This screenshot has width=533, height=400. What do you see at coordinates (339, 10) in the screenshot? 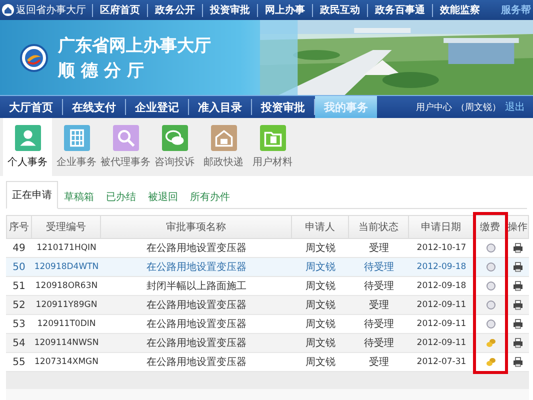
I see `top-nav-link: 政民互动` at bounding box center [339, 10].